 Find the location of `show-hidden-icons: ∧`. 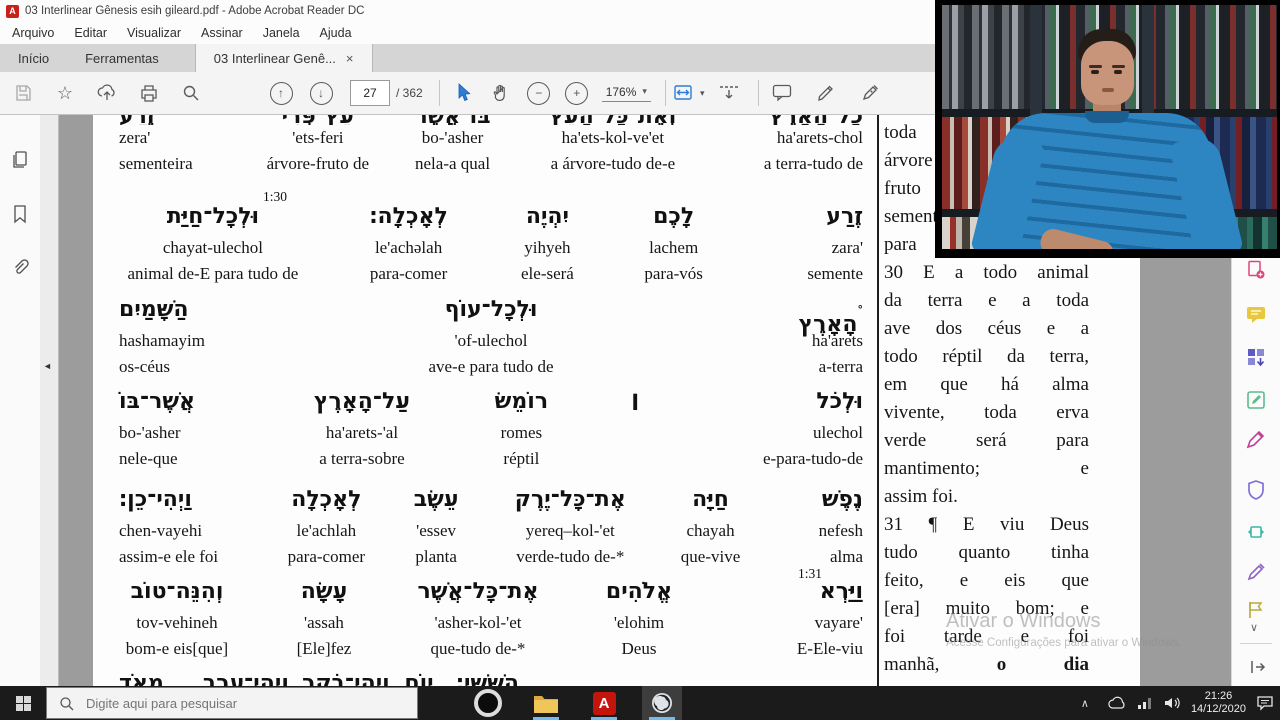

show-hidden-icons: ∧ is located at coordinates (1085, 703).